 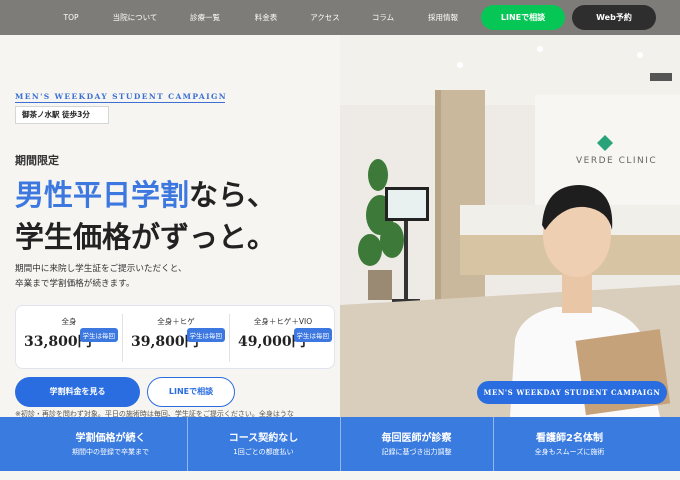 I want to click on description-line1: 期間中に来院し学生証をご提示いただくと、, so click(x=101, y=269).